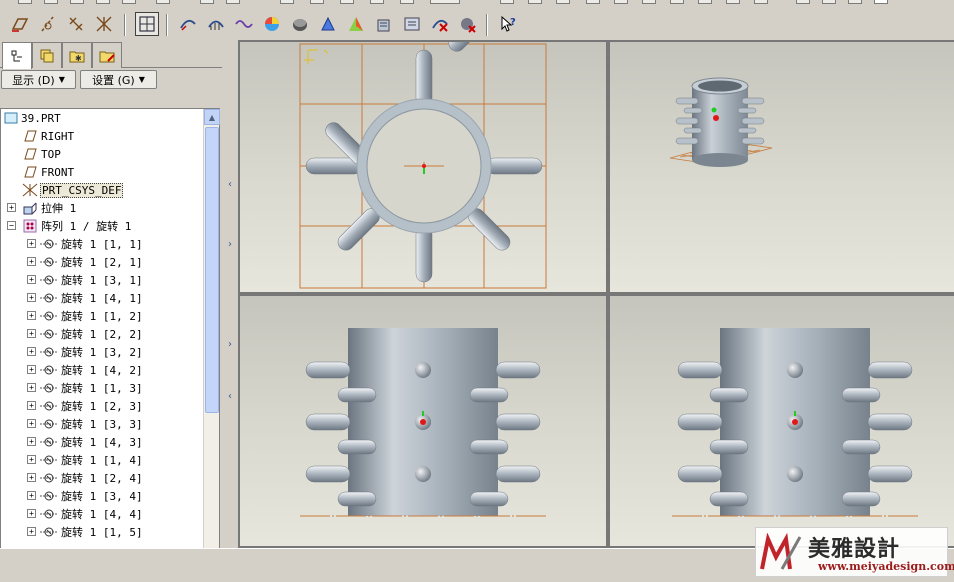  Describe the element at coordinates (163, 2) in the screenshot. I see `regenerate-icon` at that location.